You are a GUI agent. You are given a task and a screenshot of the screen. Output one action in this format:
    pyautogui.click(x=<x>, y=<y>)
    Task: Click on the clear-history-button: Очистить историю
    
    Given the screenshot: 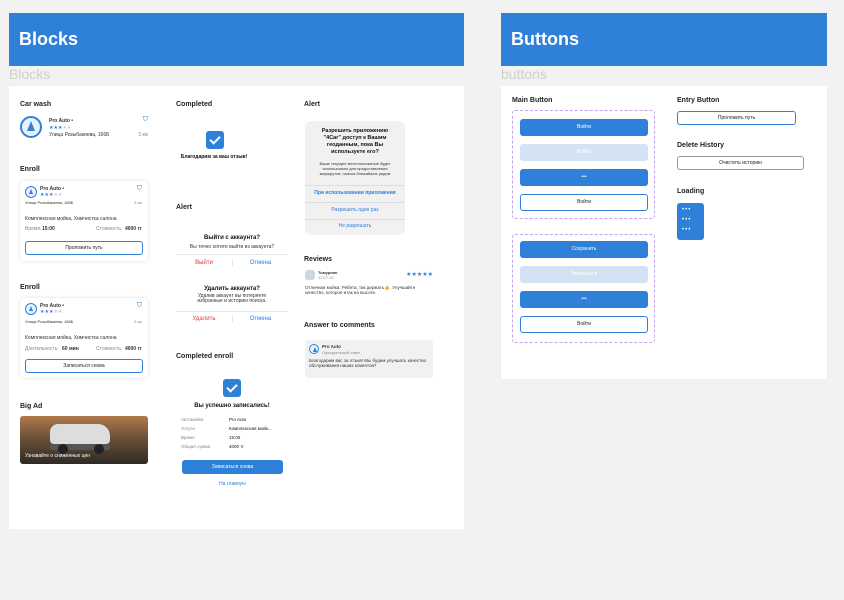 What is the action you would take?
    pyautogui.click(x=740, y=163)
    